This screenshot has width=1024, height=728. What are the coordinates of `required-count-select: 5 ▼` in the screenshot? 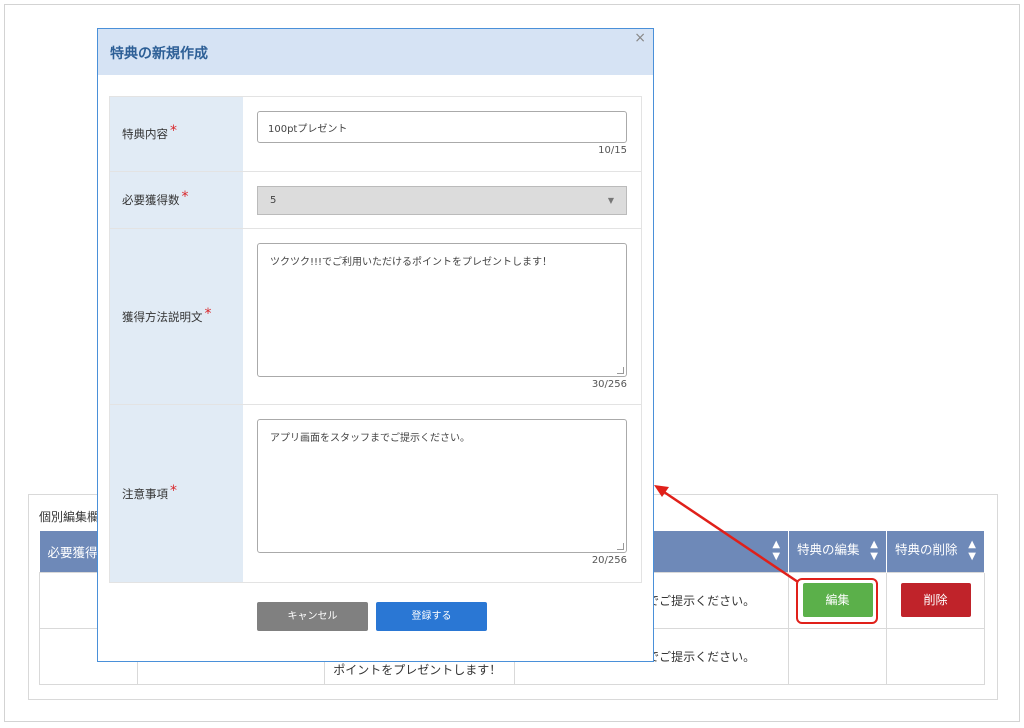 It's located at (442, 200).